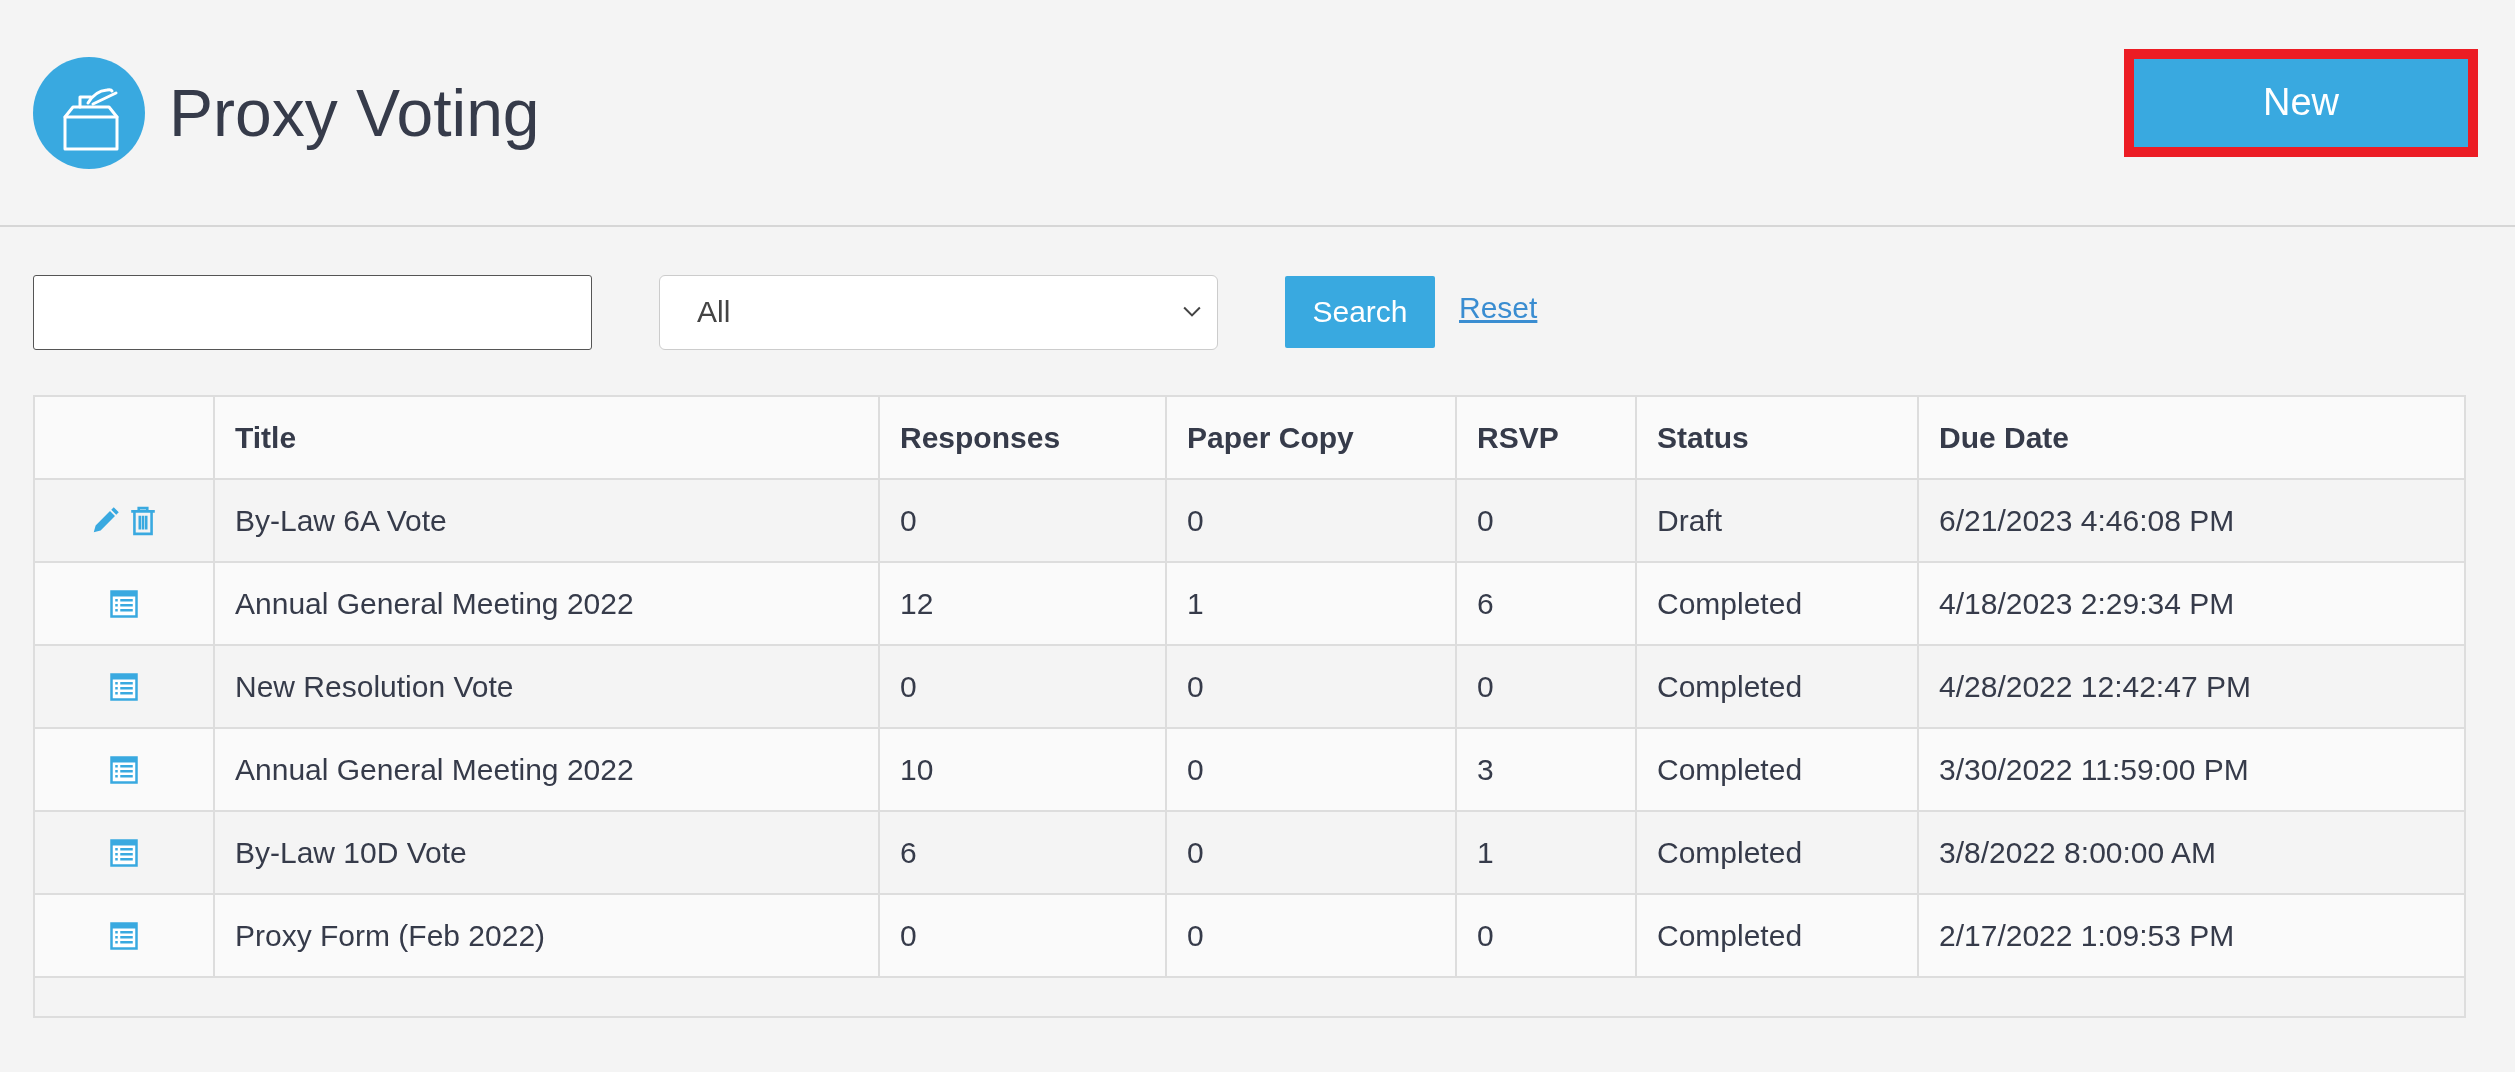 This screenshot has height=1072, width=2515. I want to click on column-header: Paper Copy, so click(1270, 437).